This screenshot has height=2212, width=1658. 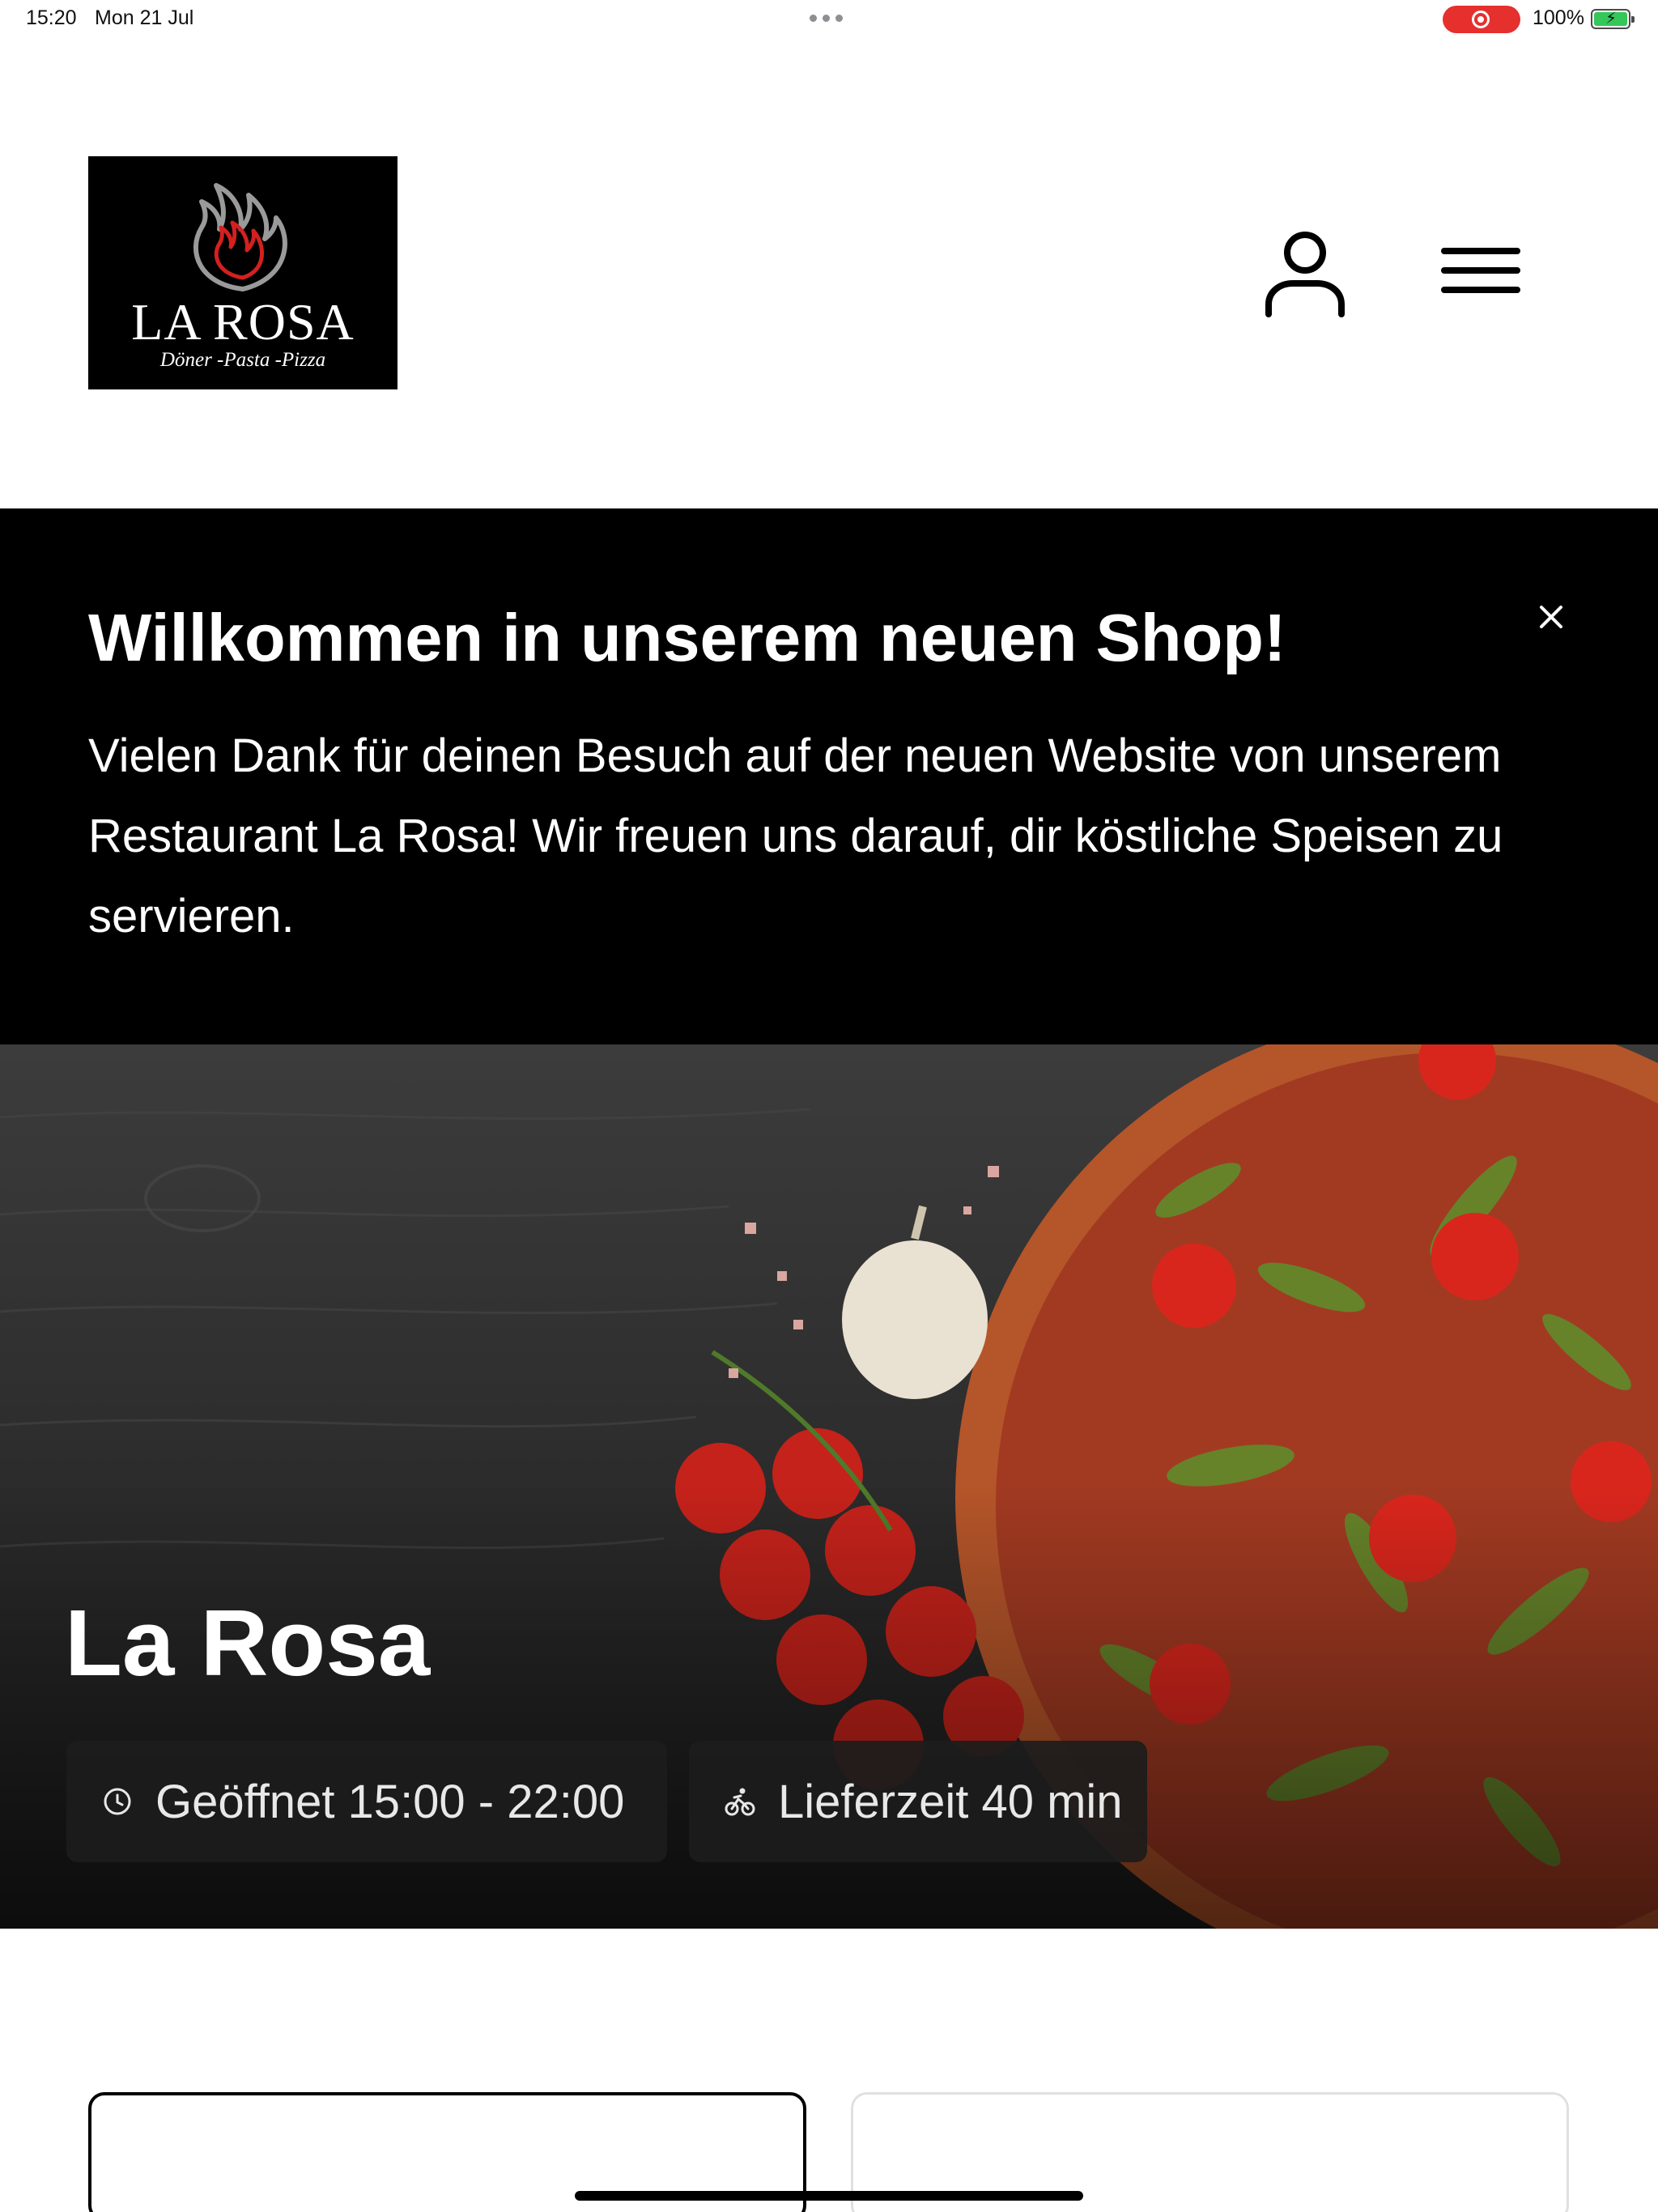 I want to click on opening-hours-text: Geöffnet 15:00 - 22:00, so click(x=390, y=1801).